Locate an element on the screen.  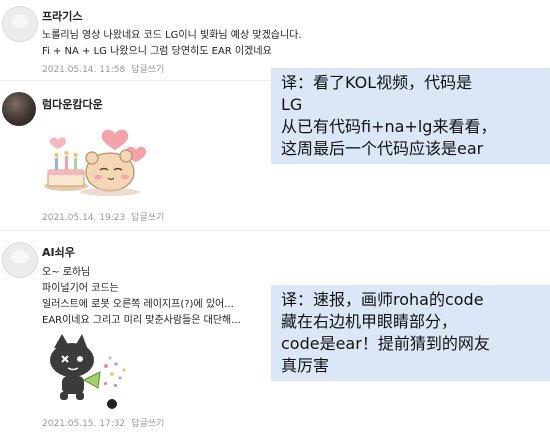
comment-text: 파이널기어 코드는 is located at coordinates (80, 288).